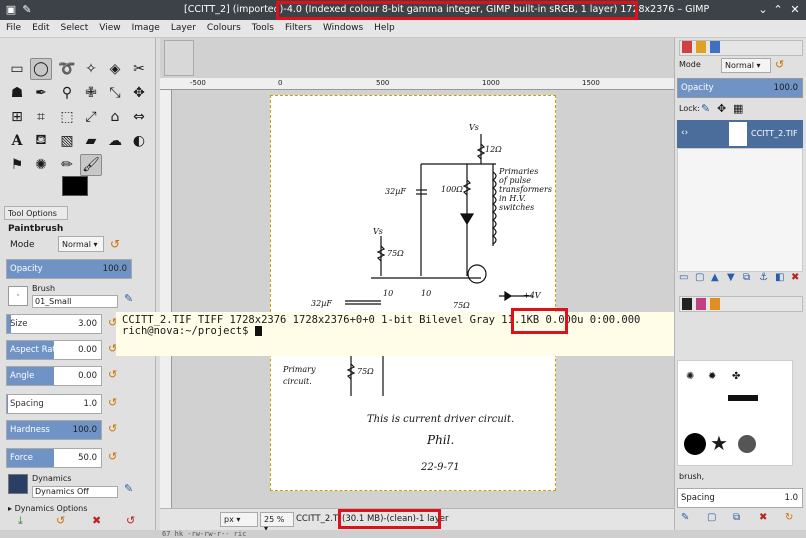  Describe the element at coordinates (75, 186) in the screenshot. I see `foreground-color-swatch` at that location.